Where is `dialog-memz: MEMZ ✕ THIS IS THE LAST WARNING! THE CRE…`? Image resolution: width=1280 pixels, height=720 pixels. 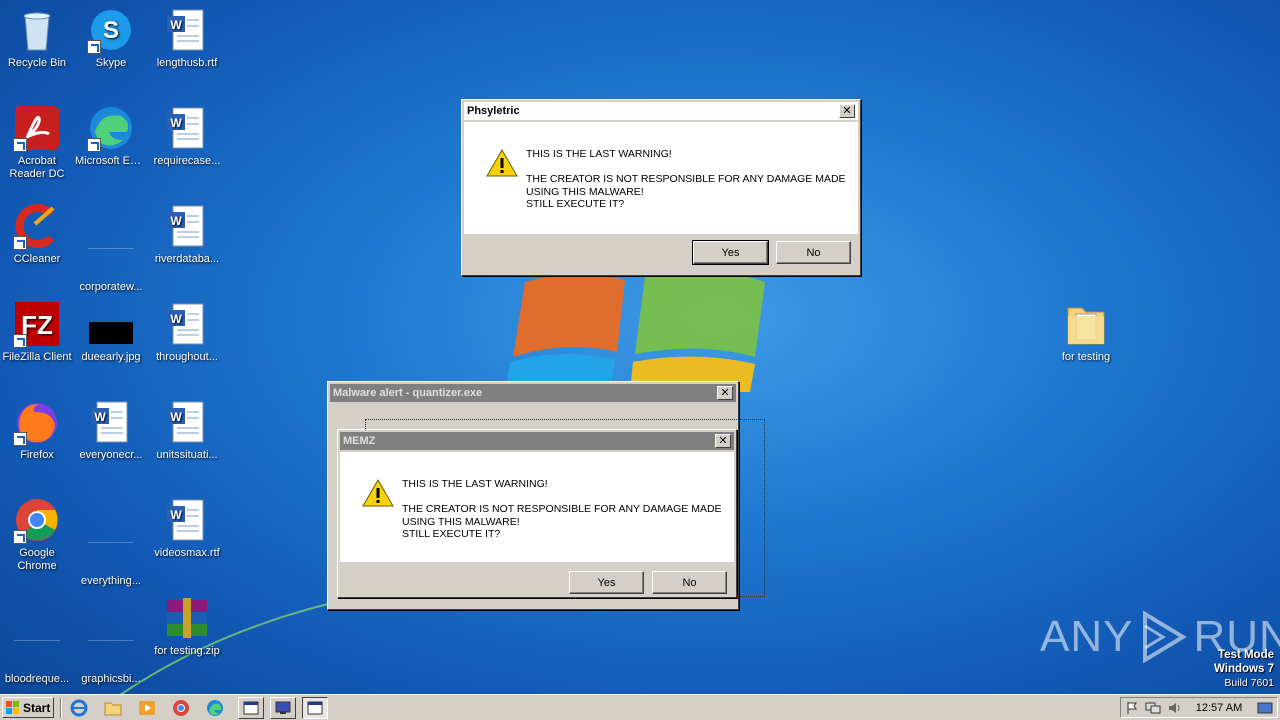 dialog-memz: MEMZ ✕ THIS IS THE LAST WARNING! THE CRE… is located at coordinates (537, 513).